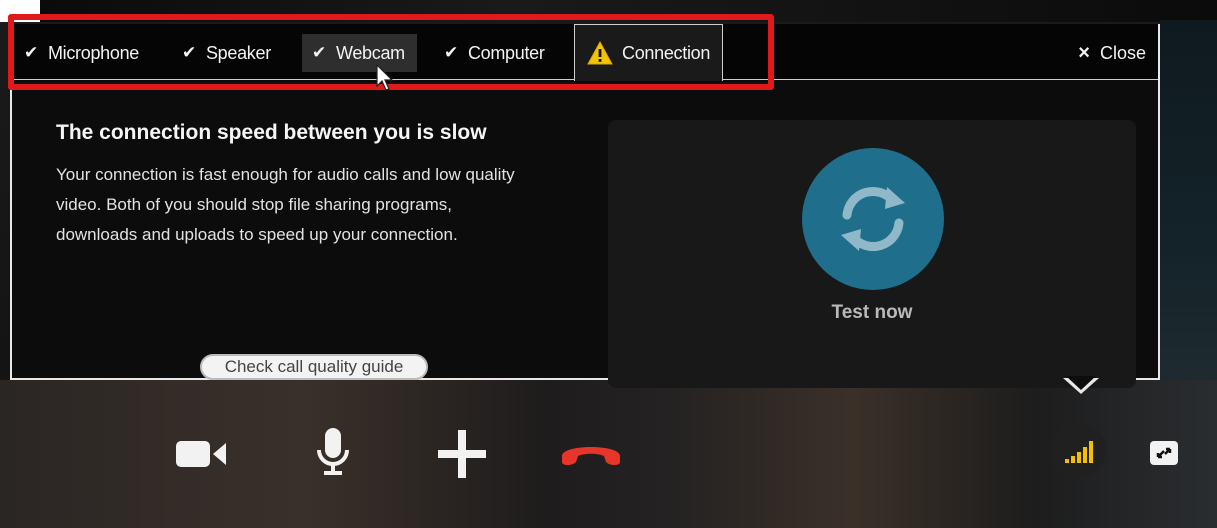 The height and width of the screenshot is (528, 1217). I want to click on close-label: Close, so click(1122, 52).